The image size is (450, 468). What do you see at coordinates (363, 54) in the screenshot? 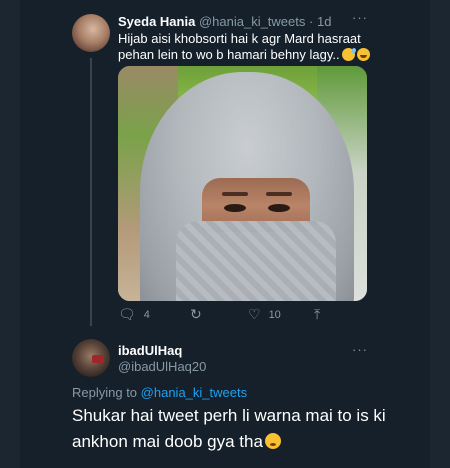
I see `laughing-emoji-icon` at bounding box center [363, 54].